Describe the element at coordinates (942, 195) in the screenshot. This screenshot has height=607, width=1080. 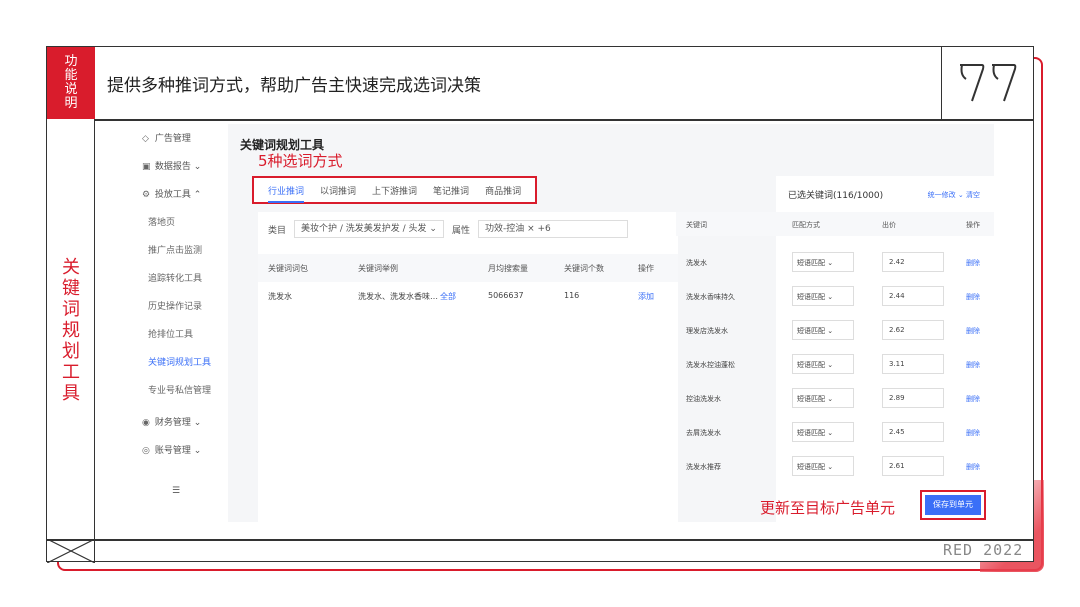
I see `bulk-edit-link: 统一修改` at that location.